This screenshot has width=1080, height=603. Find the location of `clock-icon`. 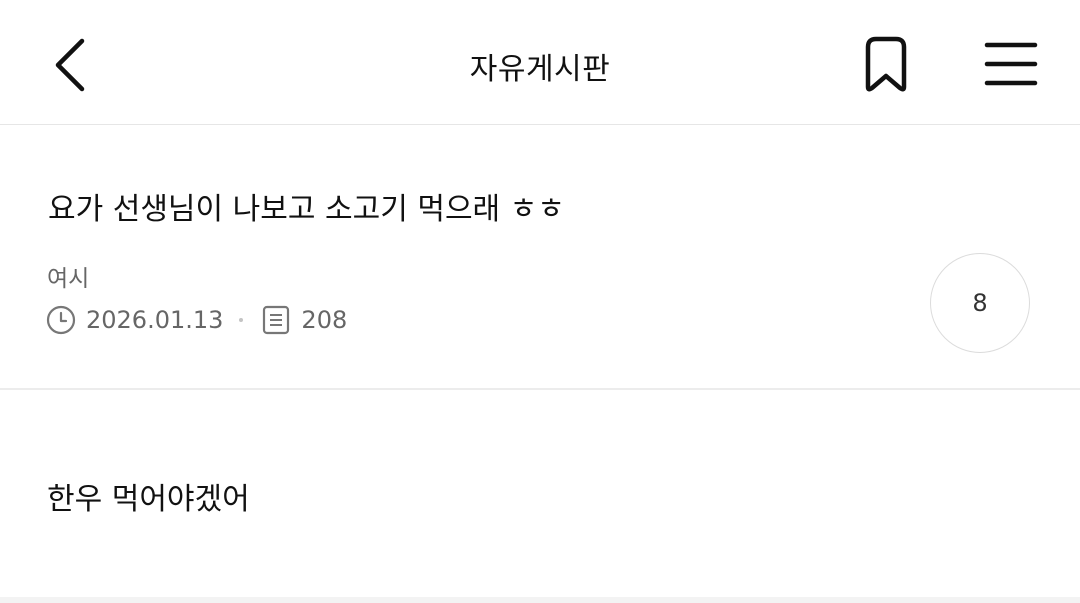

clock-icon is located at coordinates (61, 320).